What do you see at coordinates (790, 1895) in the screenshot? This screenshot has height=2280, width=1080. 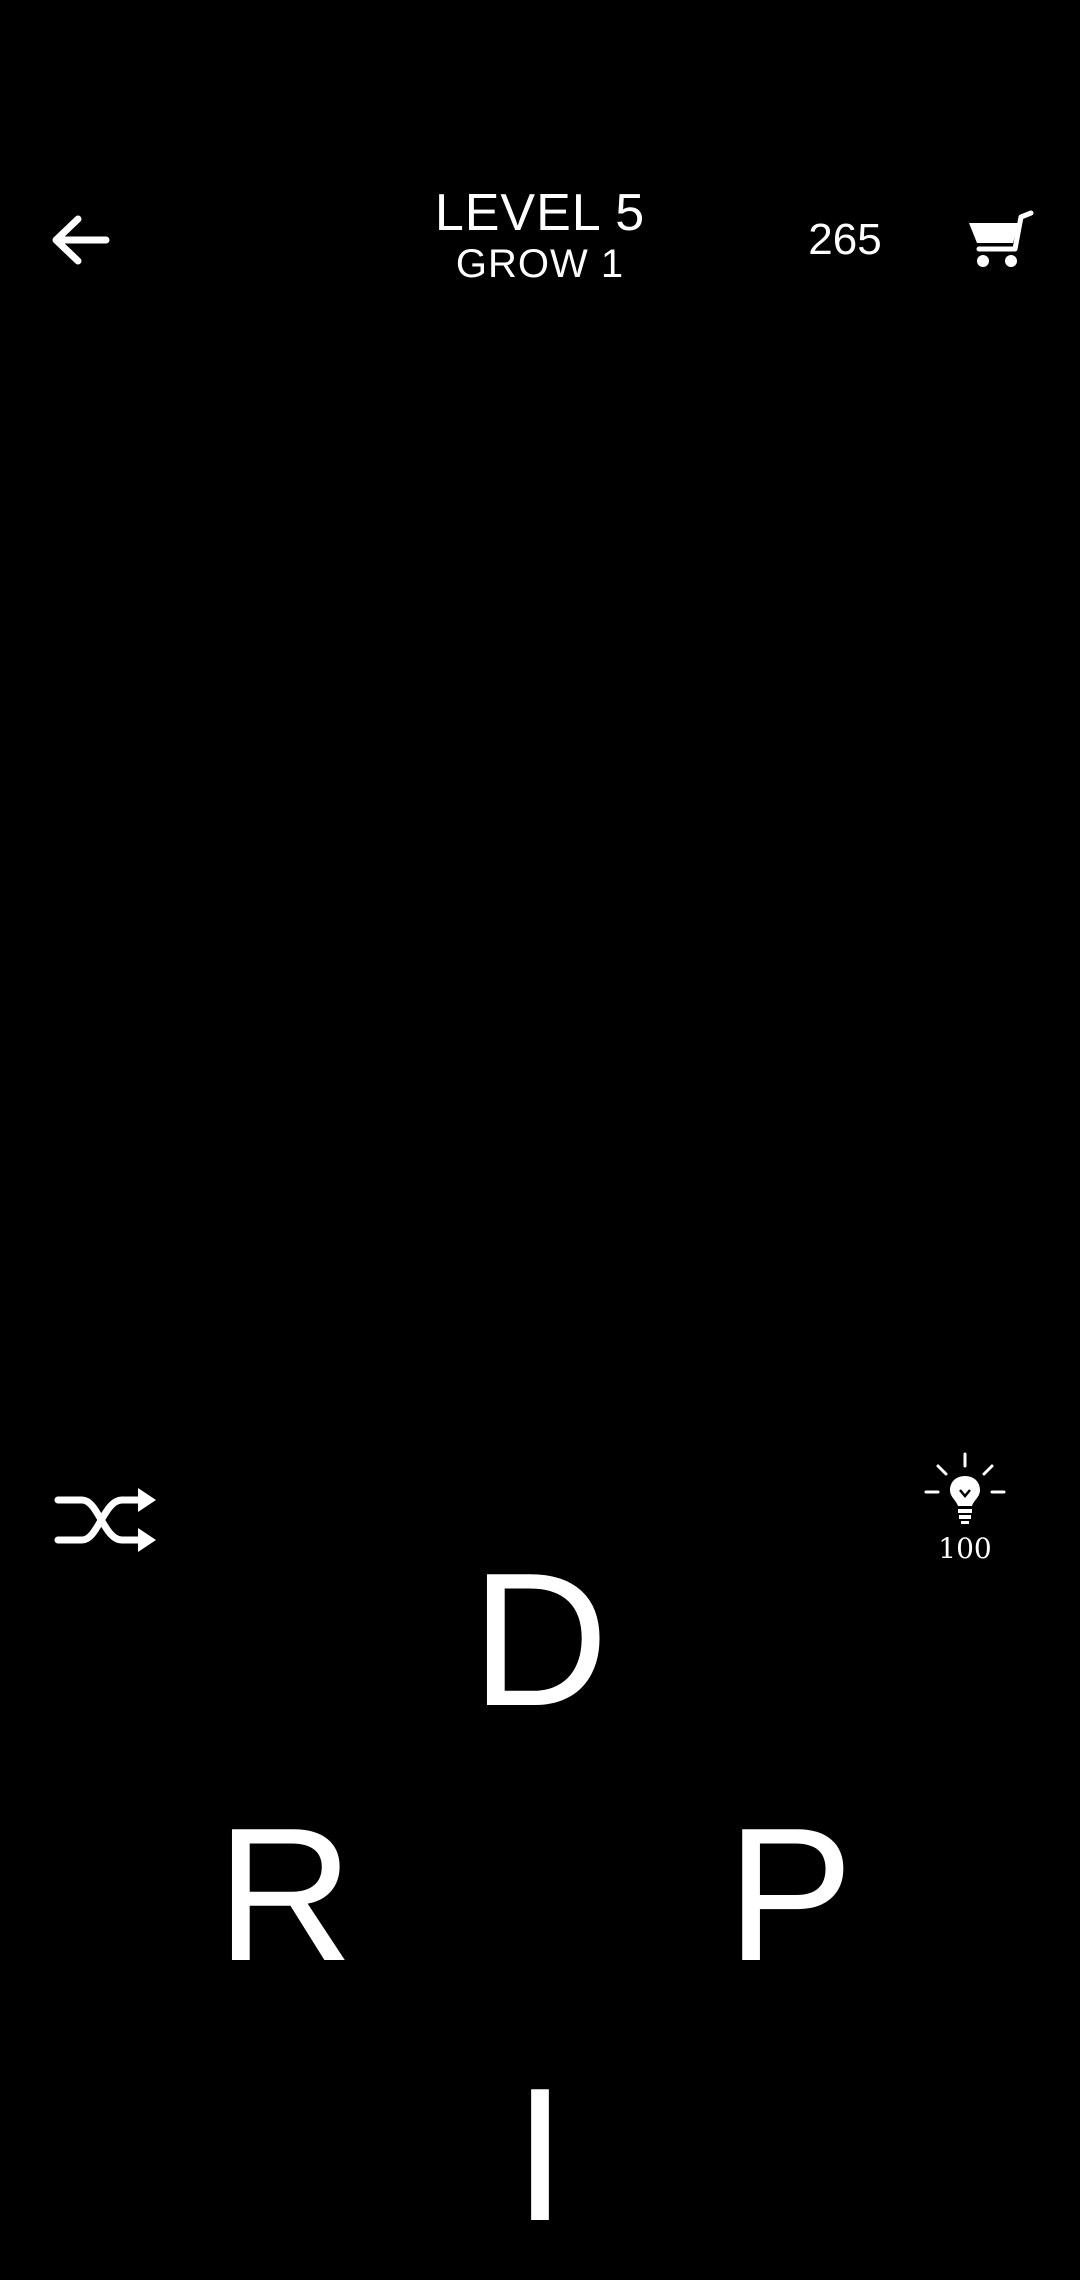 I see `wheel-letter: P` at bounding box center [790, 1895].